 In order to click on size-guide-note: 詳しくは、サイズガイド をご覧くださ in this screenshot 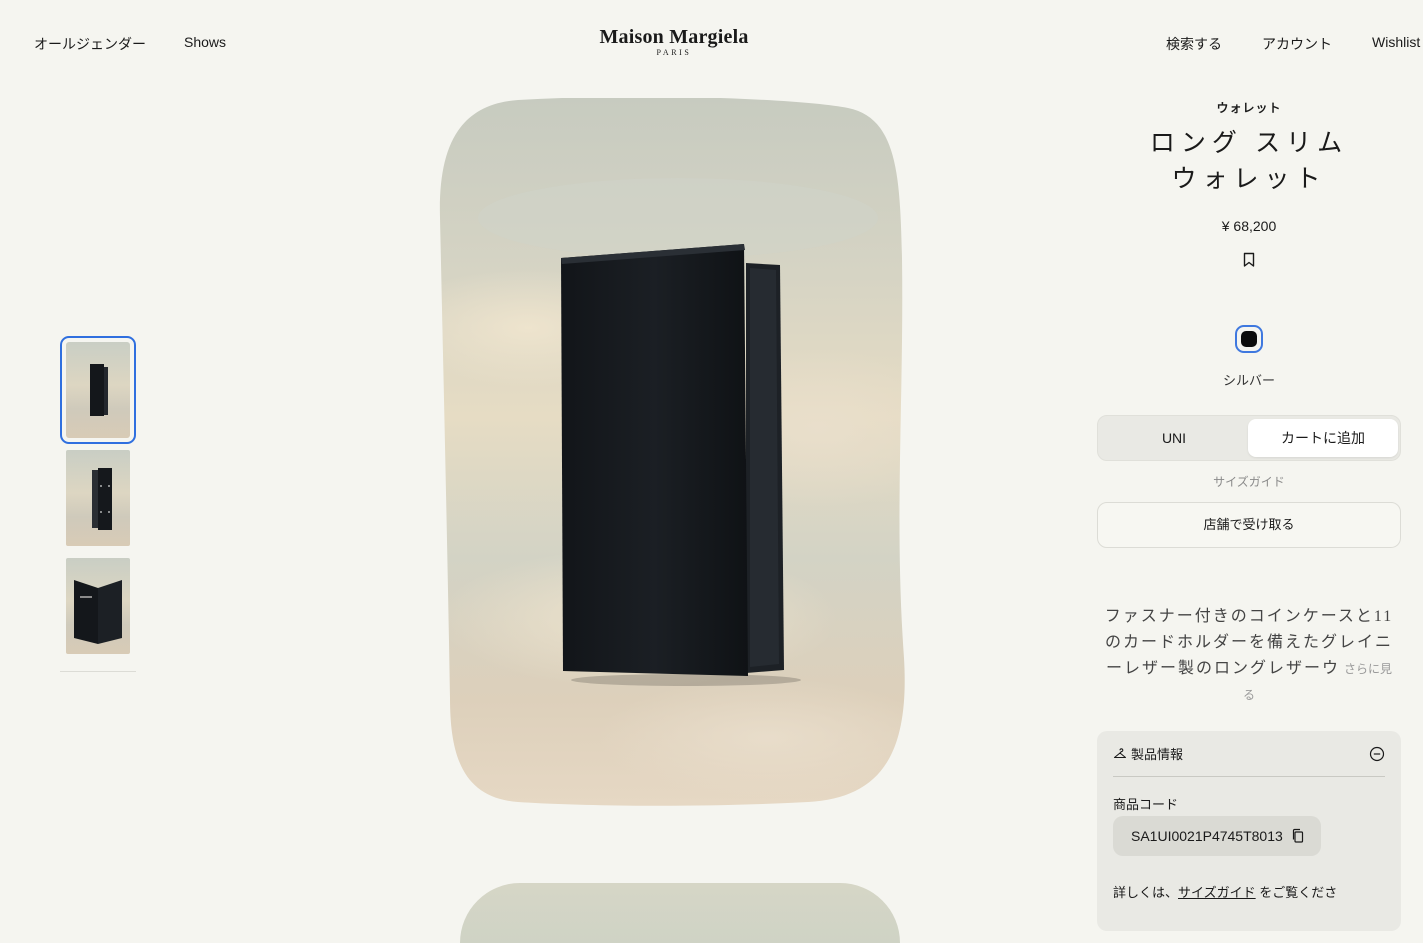, I will do `click(1249, 891)`.